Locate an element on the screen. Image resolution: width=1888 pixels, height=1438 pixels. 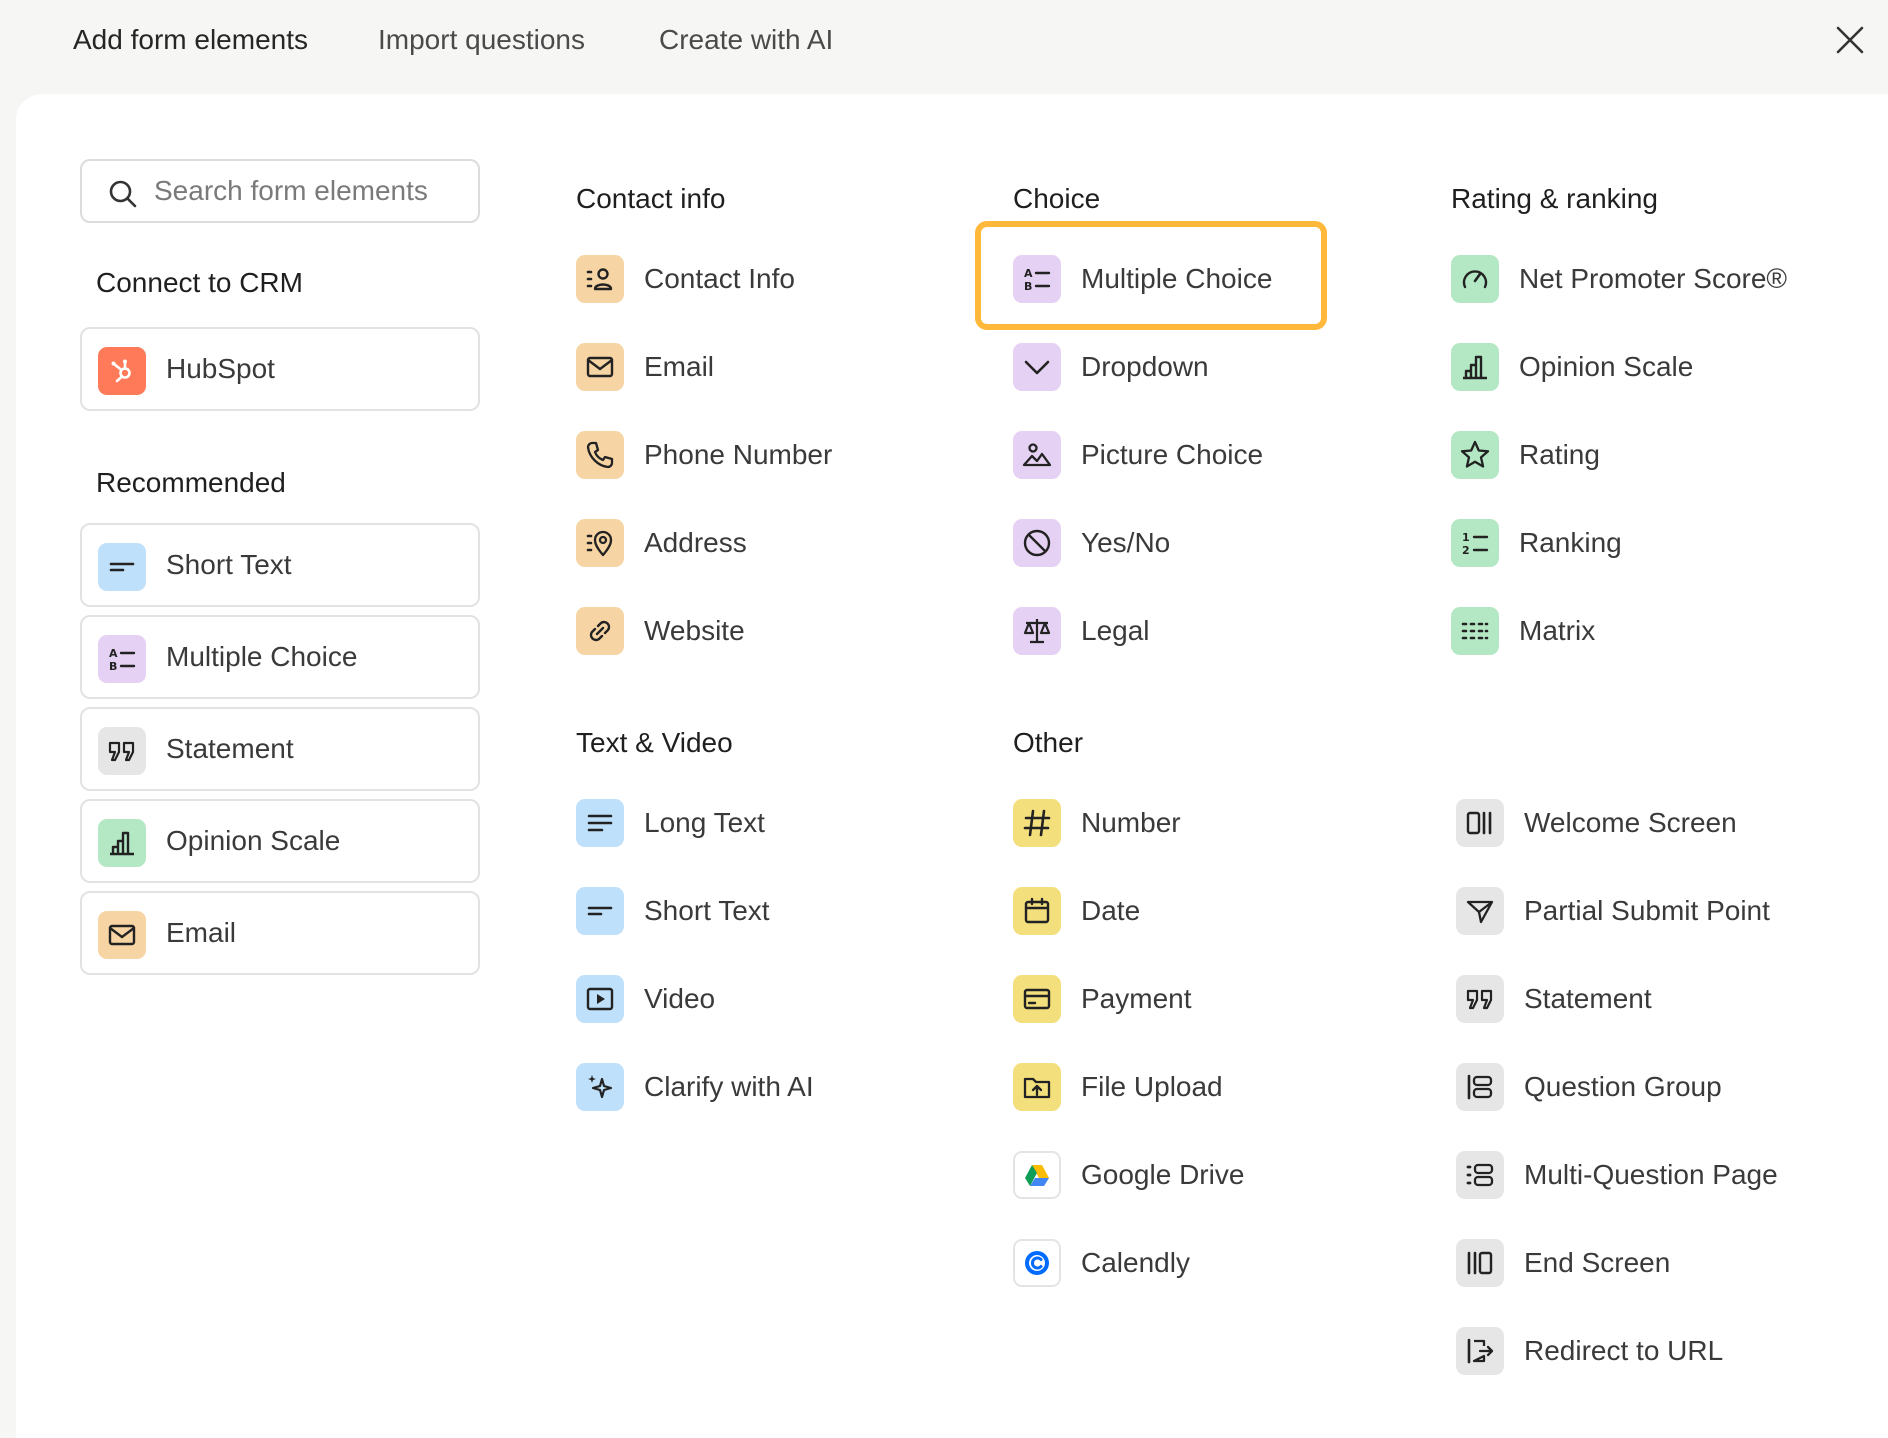
element-redirect-to-url: Redirect to URL is located at coordinates (1636, 1351).